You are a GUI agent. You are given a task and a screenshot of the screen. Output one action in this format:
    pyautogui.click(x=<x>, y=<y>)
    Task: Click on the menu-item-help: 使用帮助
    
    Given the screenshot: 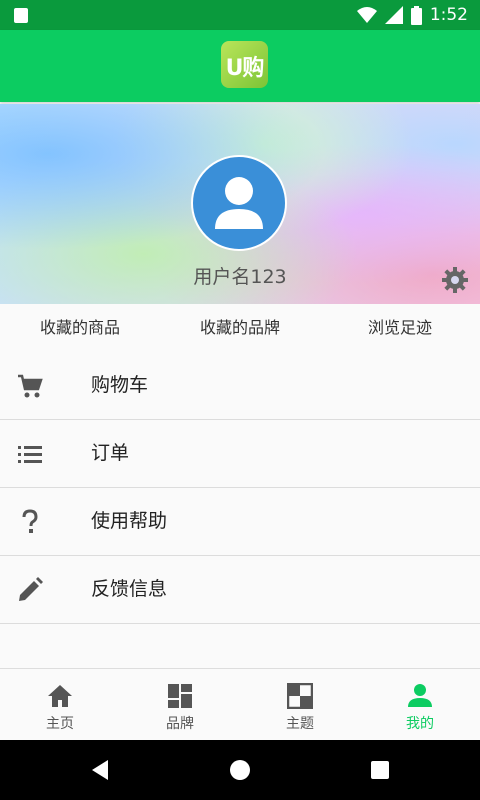 What is the action you would take?
    pyautogui.click(x=240, y=522)
    